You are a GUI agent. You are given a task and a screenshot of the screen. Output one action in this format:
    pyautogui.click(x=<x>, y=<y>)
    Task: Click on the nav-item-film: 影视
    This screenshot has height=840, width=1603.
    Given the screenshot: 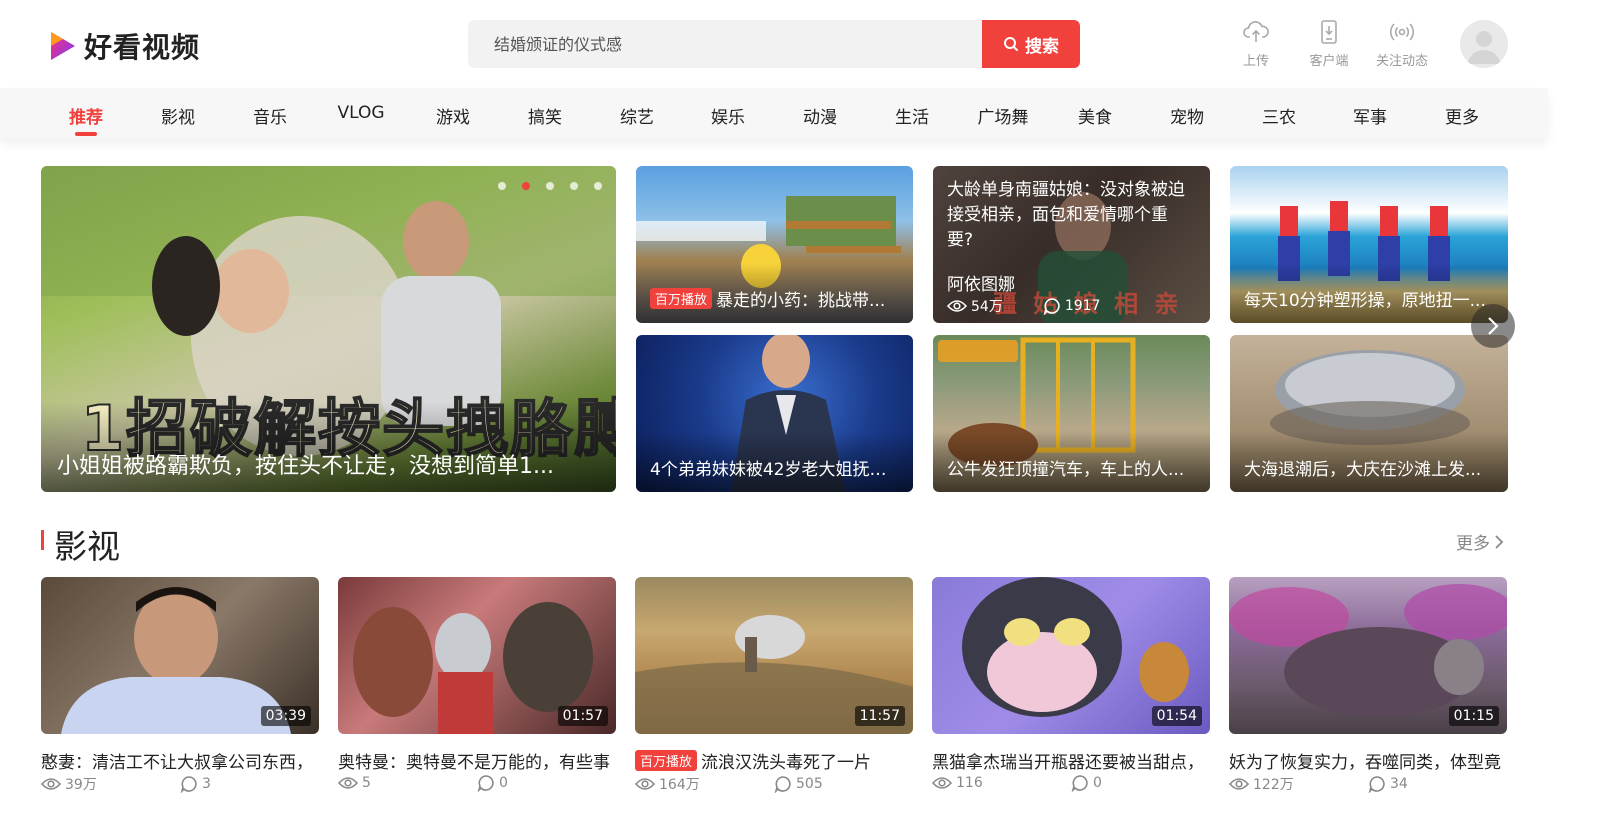 What is the action you would take?
    pyautogui.click(x=178, y=115)
    